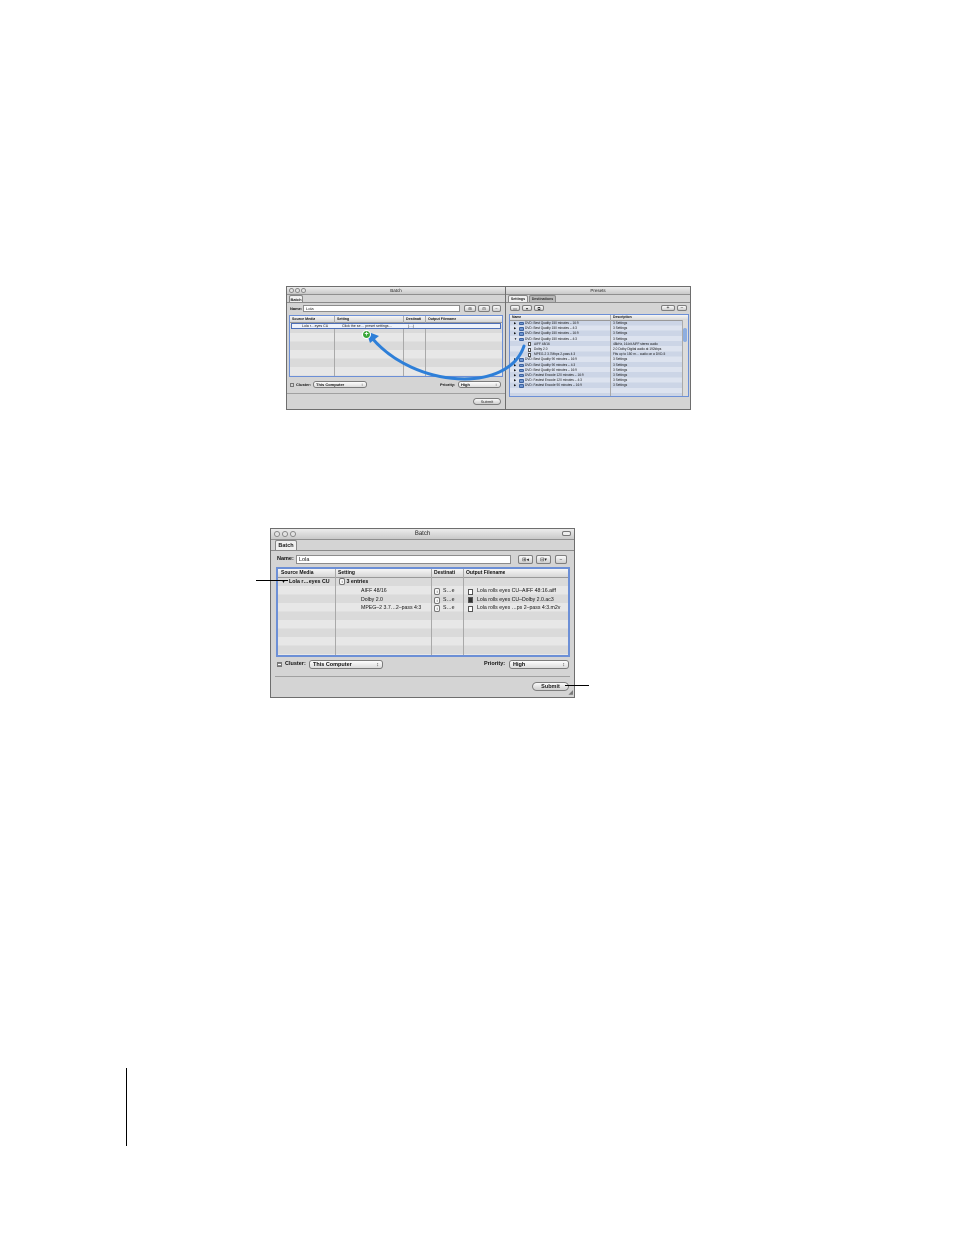 The width and height of the screenshot is (954, 1235). I want to click on drag-arrow, so click(446, 356).